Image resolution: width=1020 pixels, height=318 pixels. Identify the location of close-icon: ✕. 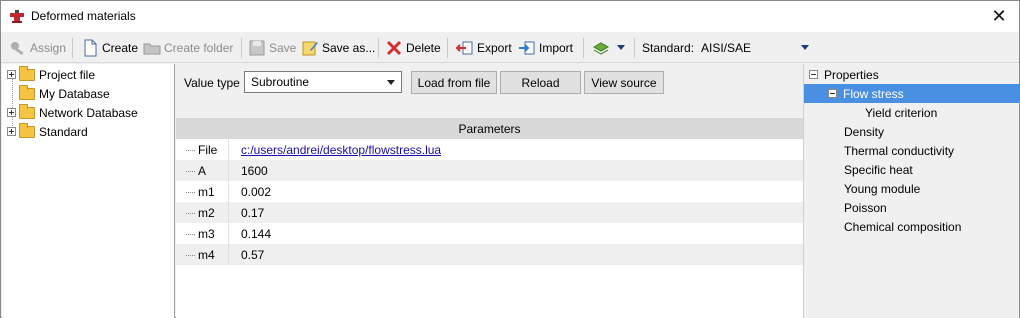
(998, 16).